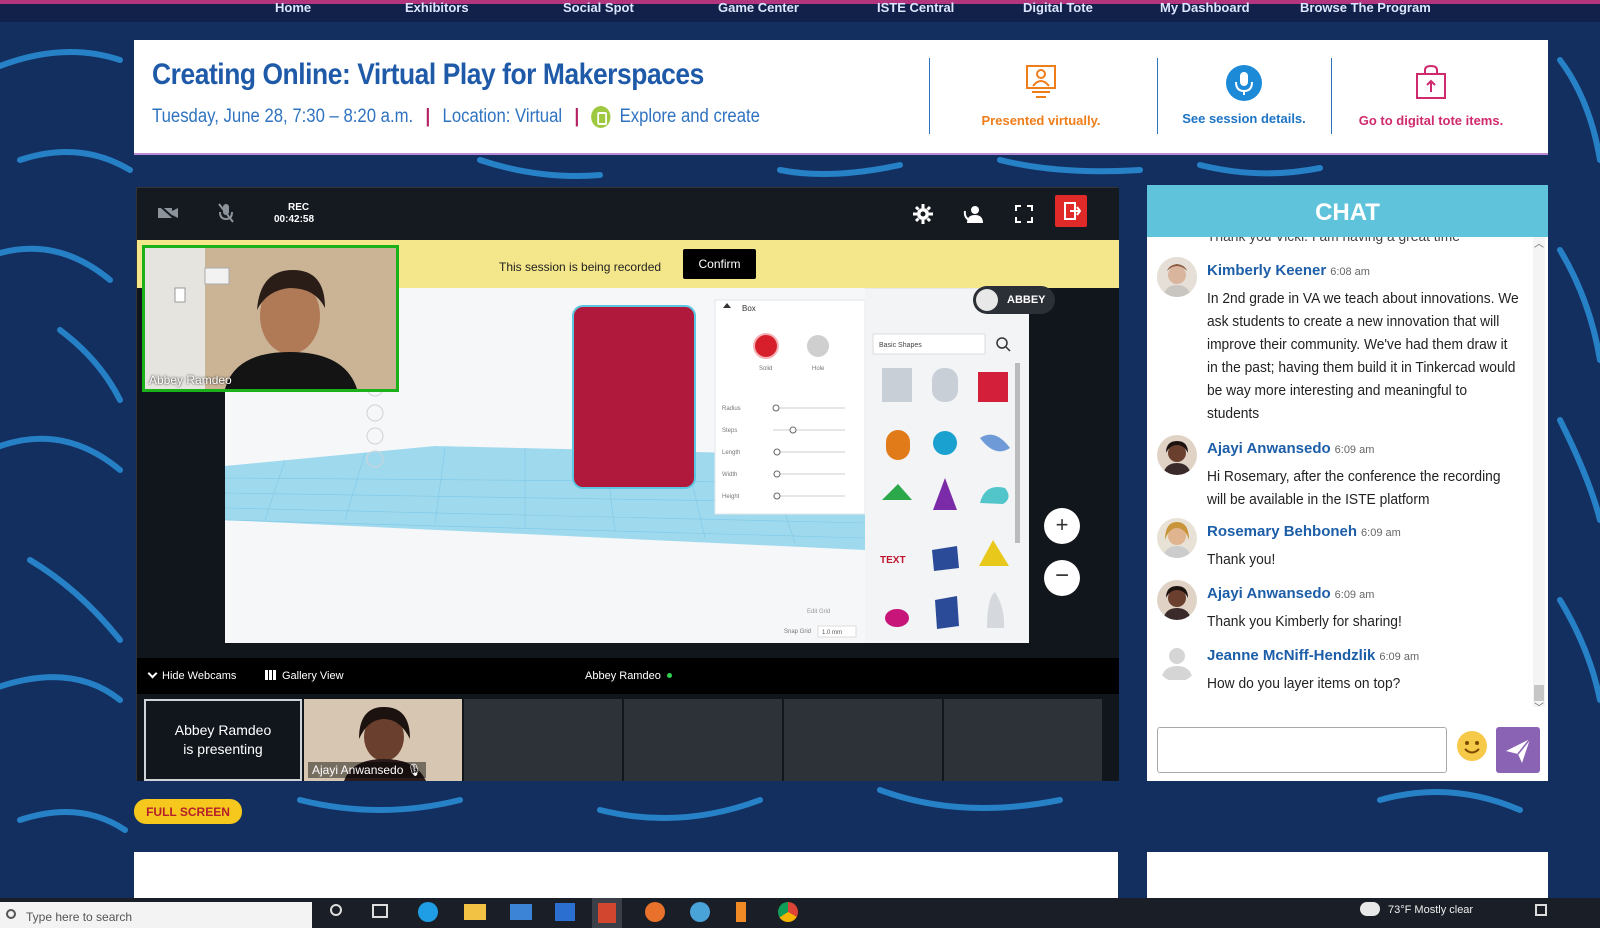 The width and height of the screenshot is (1600, 928). Describe the element at coordinates (623, 676) in the screenshot. I see `active-speaker-name: Abbey Ramdeo` at that location.